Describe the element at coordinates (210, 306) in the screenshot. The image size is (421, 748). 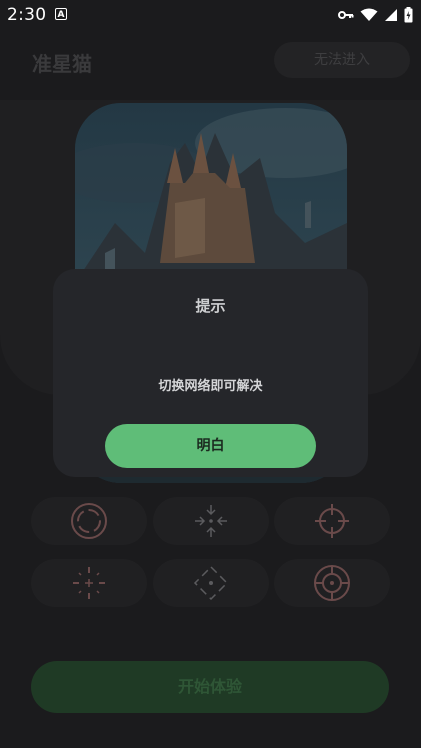
I see `dialog-title: 提示` at that location.